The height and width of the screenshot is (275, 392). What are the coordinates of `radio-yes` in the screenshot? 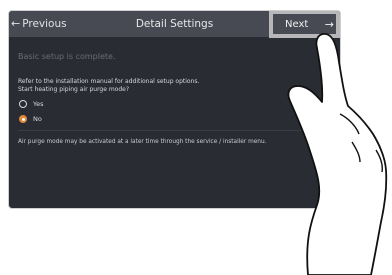 It's located at (23, 104).